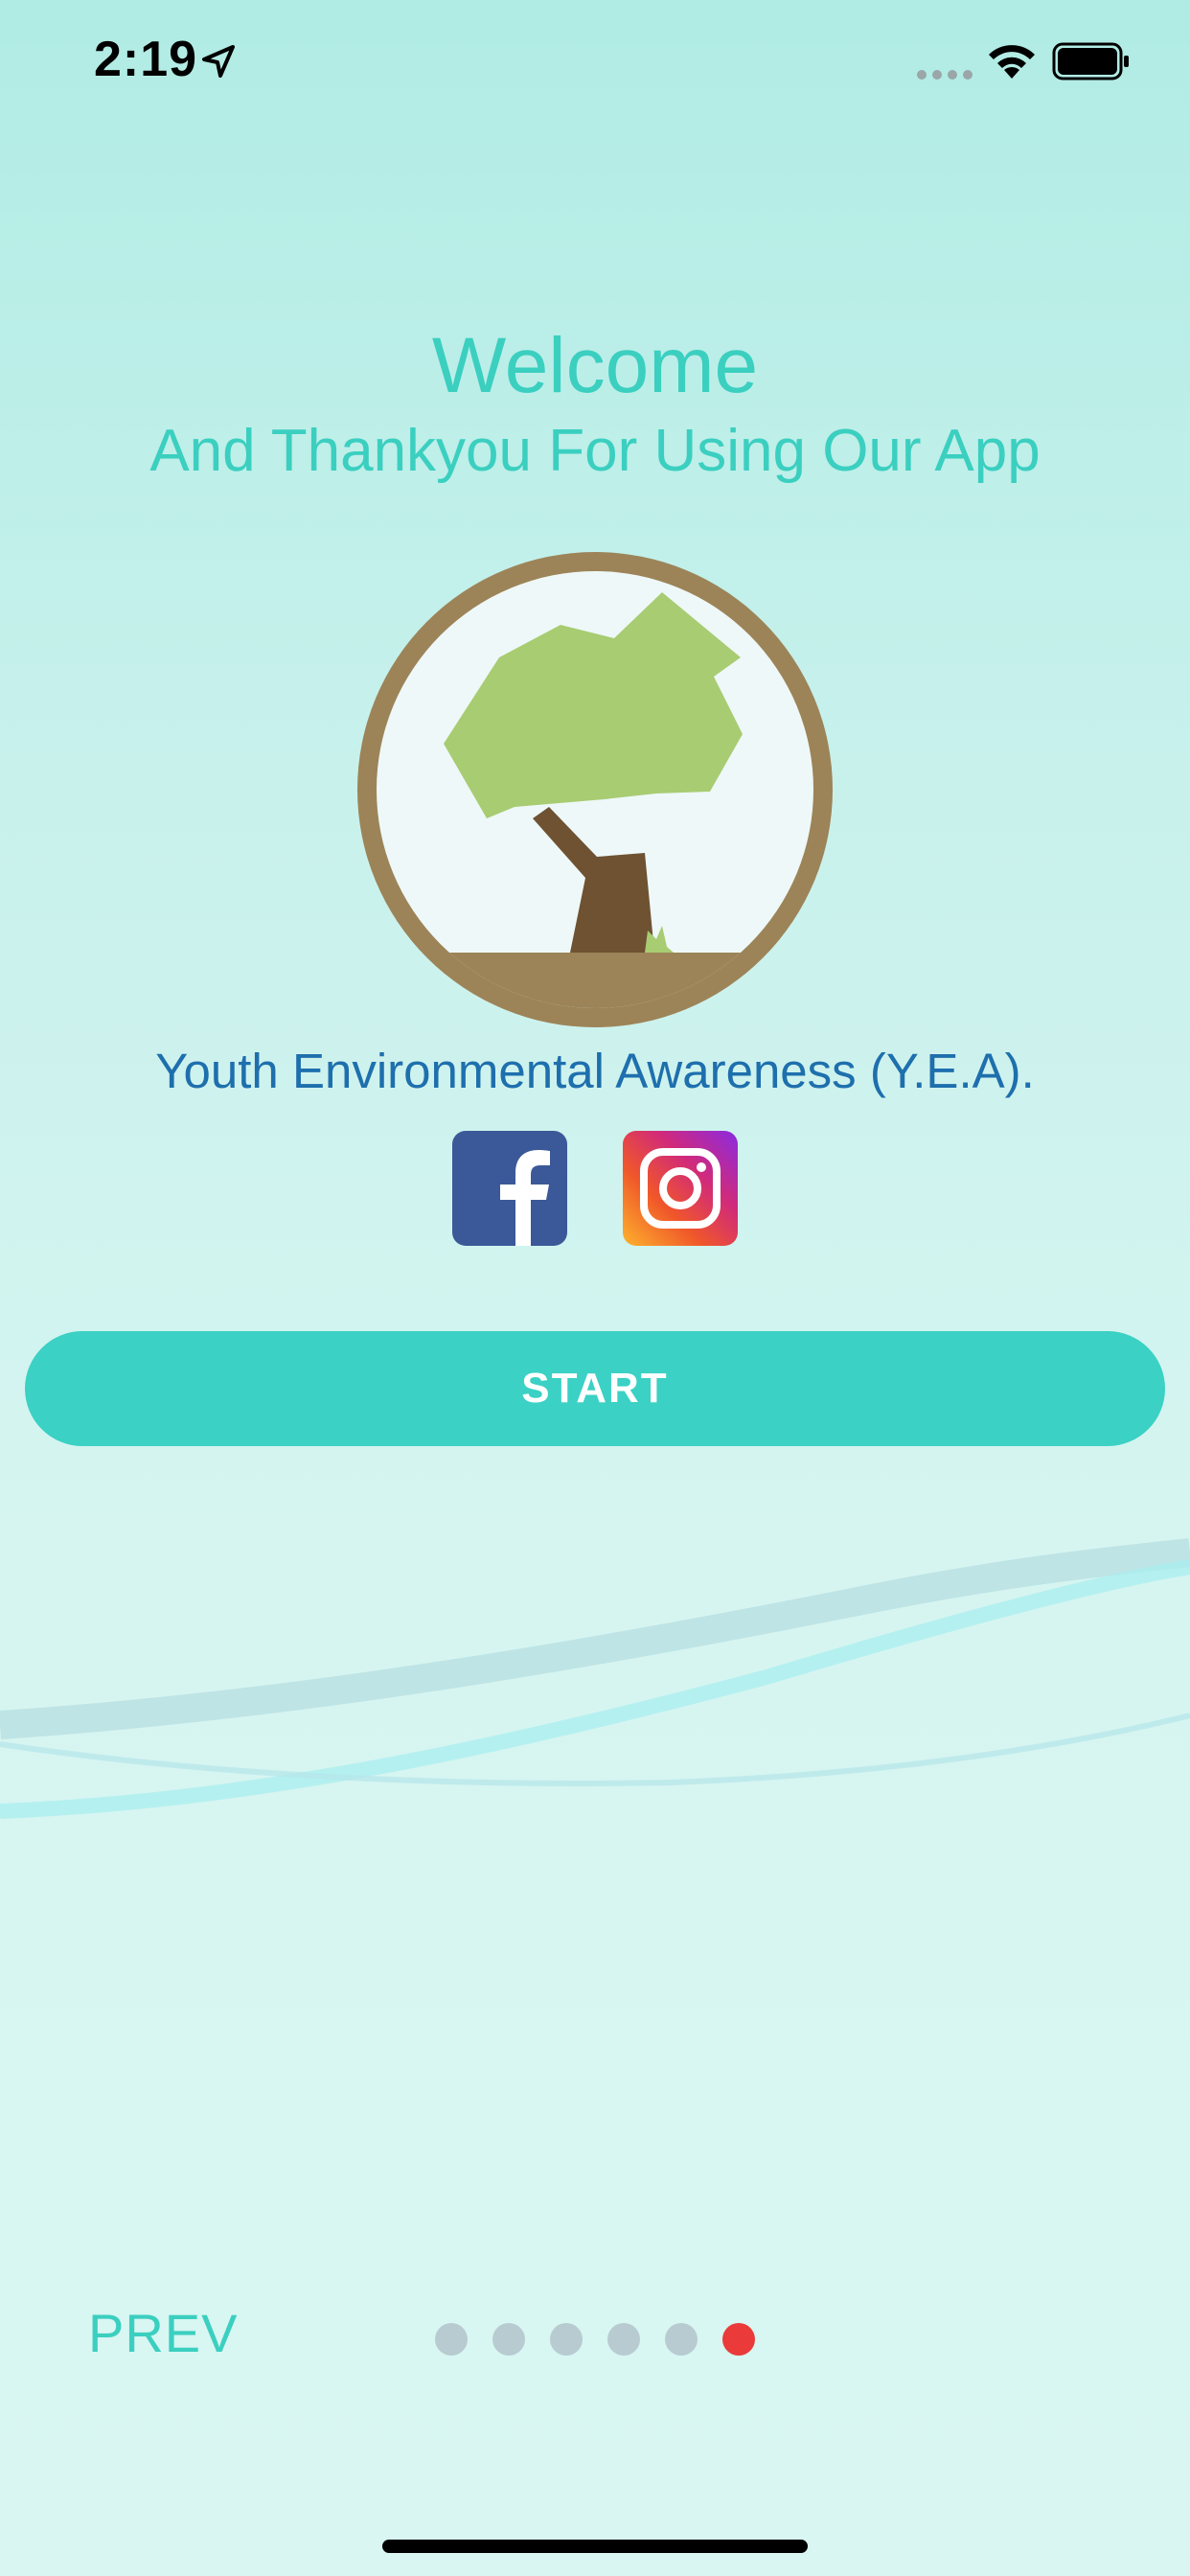  What do you see at coordinates (945, 75) in the screenshot?
I see `cellular-signal-icon` at bounding box center [945, 75].